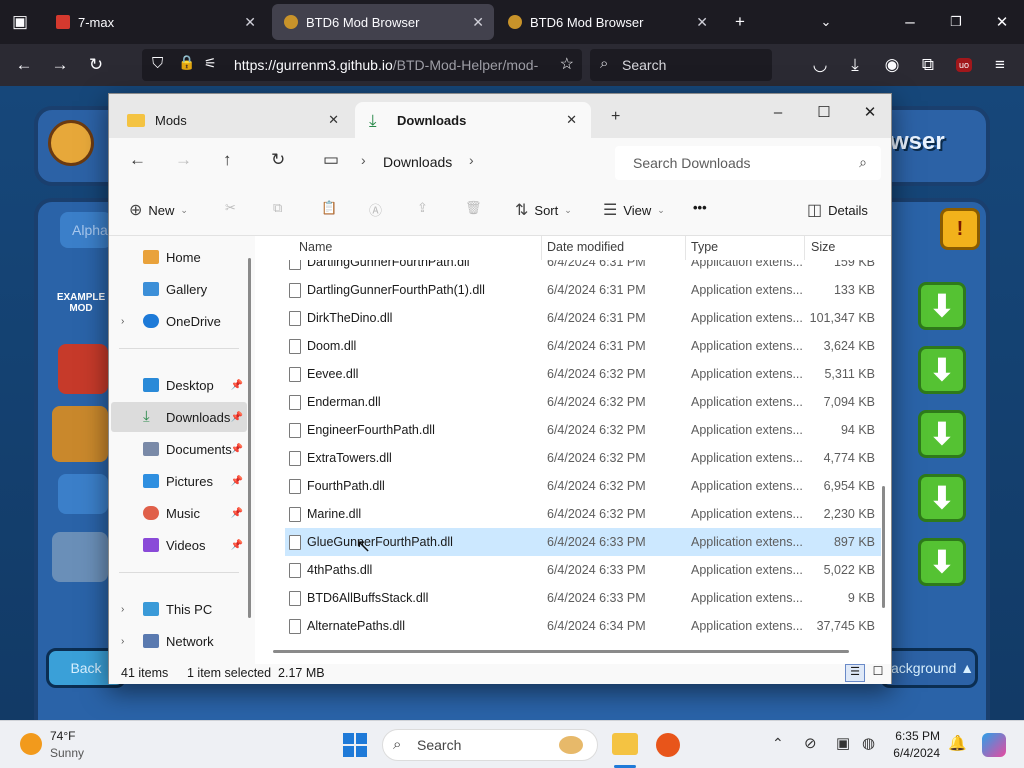  What do you see at coordinates (960, 229) in the screenshot?
I see `warning-icon: !` at bounding box center [960, 229].